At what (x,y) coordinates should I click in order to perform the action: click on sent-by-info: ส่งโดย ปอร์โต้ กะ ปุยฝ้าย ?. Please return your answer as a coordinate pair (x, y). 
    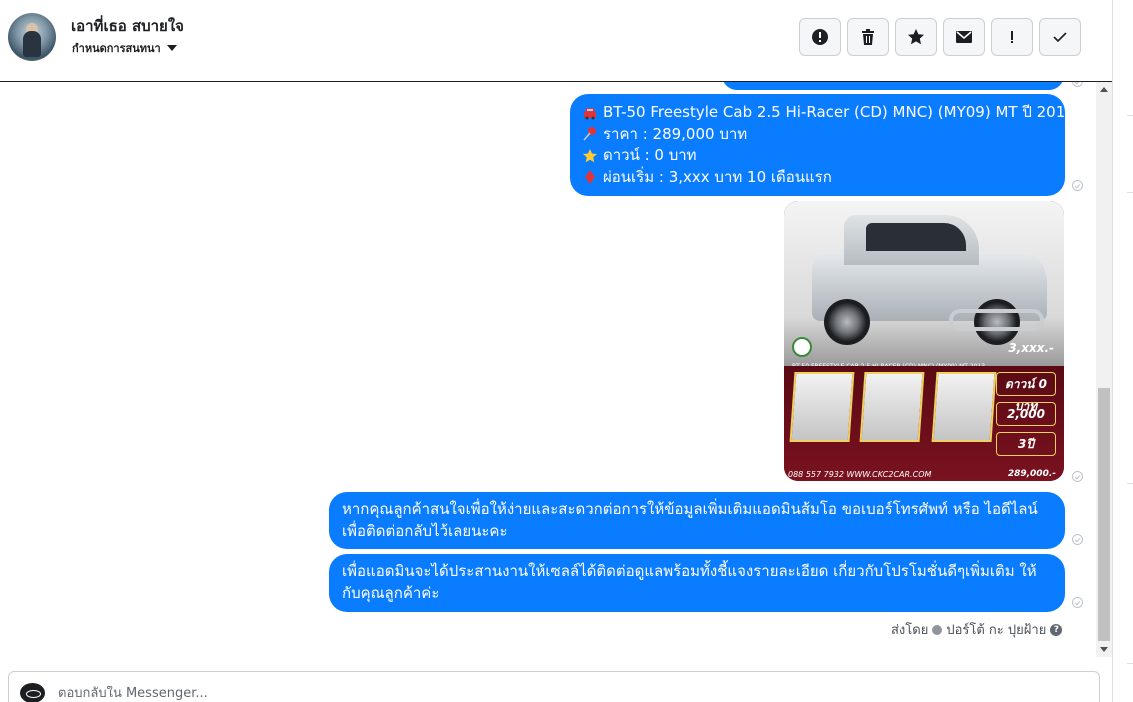
    Looking at the image, I should click on (977, 629).